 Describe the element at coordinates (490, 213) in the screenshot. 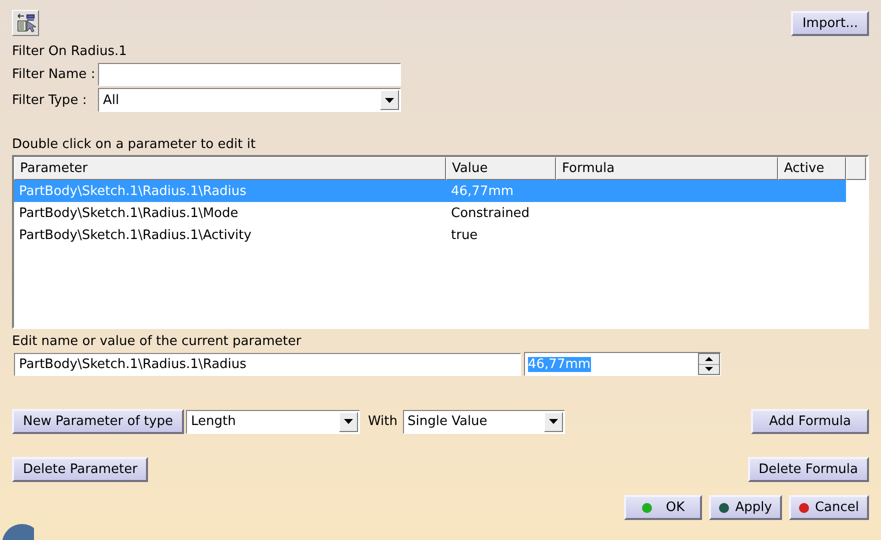

I see `table-cell-text: Constrained` at that location.